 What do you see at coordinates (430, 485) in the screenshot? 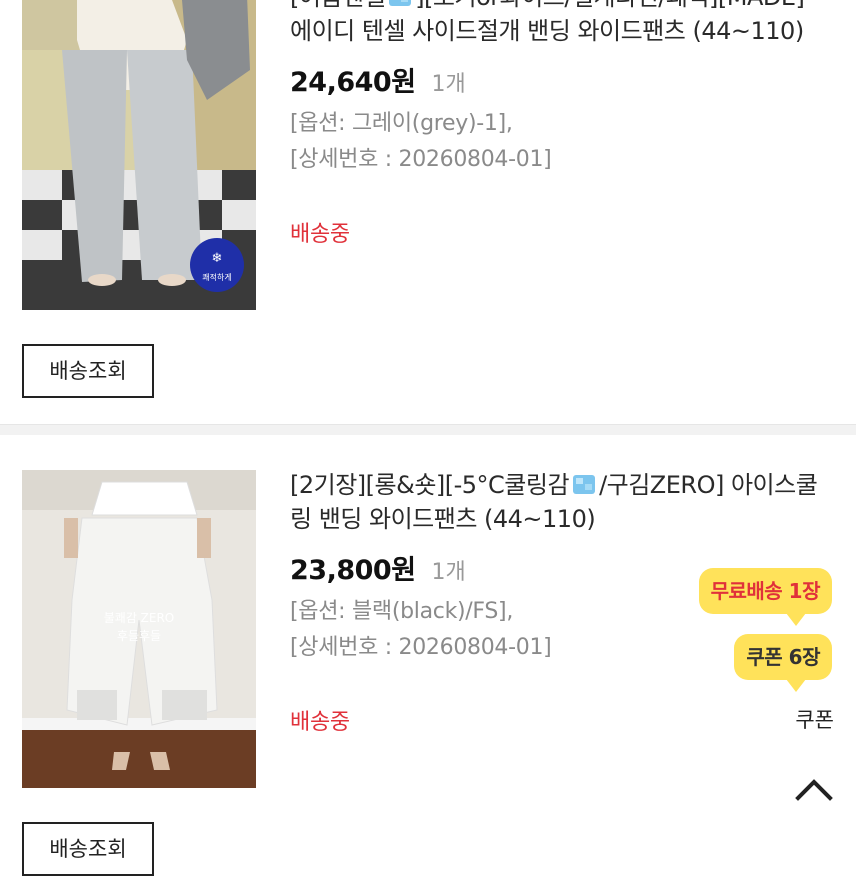
I see `title-text: [2기장][롱&숏][-5°C쿨링감` at bounding box center [430, 485].